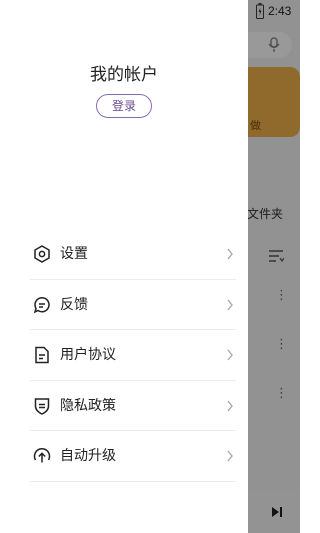 This screenshot has height=533, width=320. I want to click on document-icon, so click(42, 355).